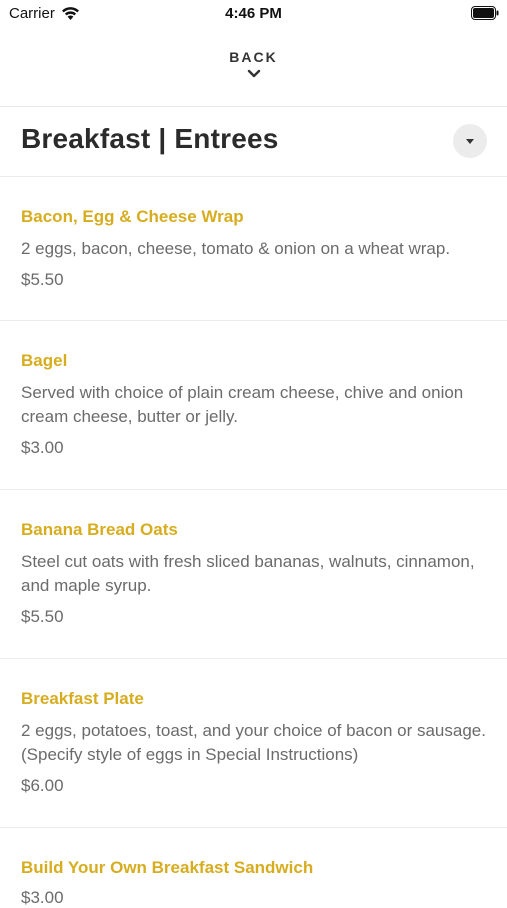  What do you see at coordinates (485, 13) in the screenshot?
I see `battery-full-icon` at bounding box center [485, 13].